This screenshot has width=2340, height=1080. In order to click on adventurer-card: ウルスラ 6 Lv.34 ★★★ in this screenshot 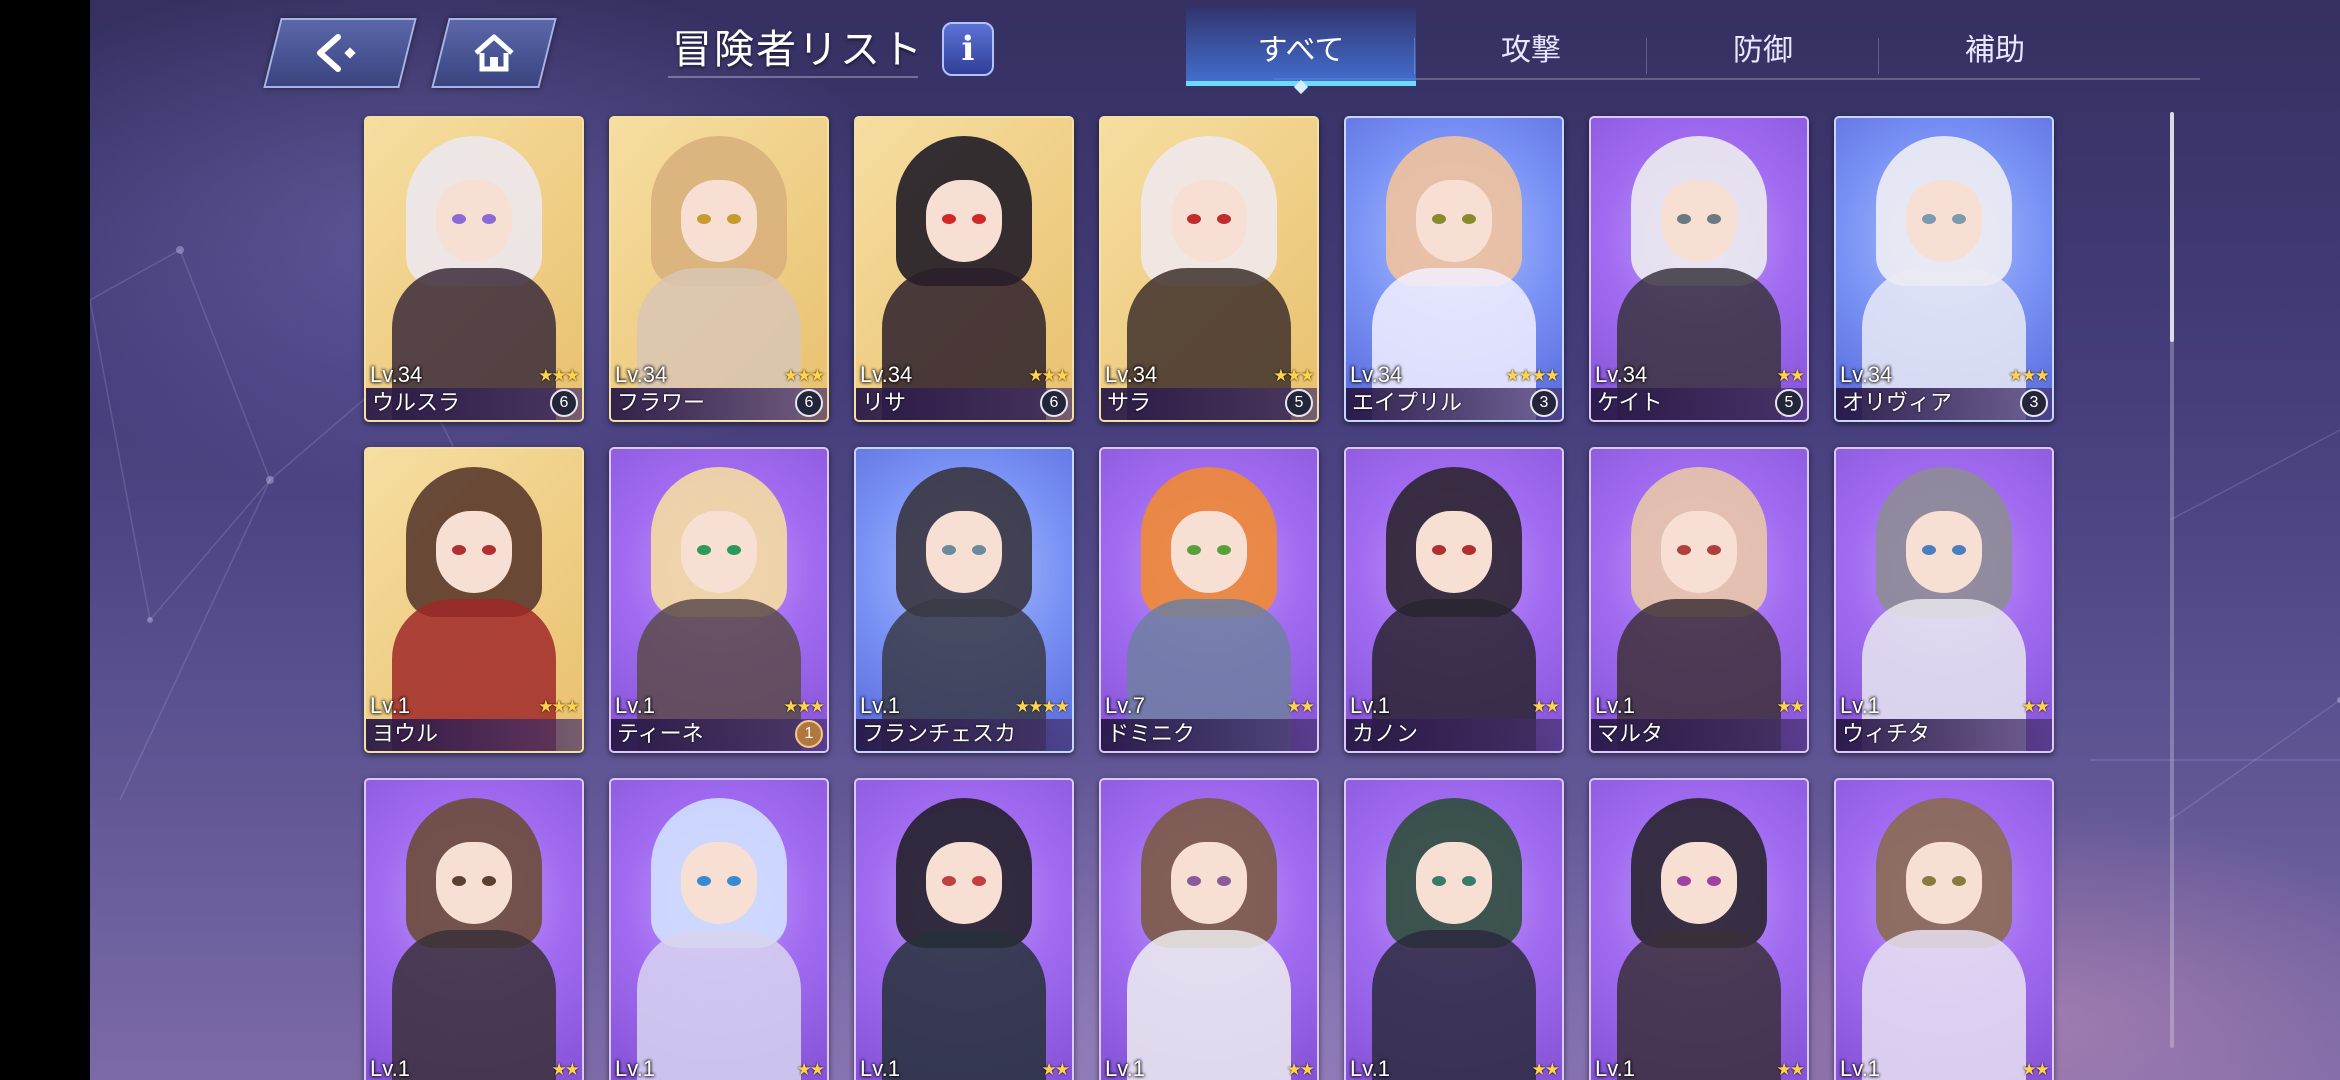, I will do `click(474, 269)`.